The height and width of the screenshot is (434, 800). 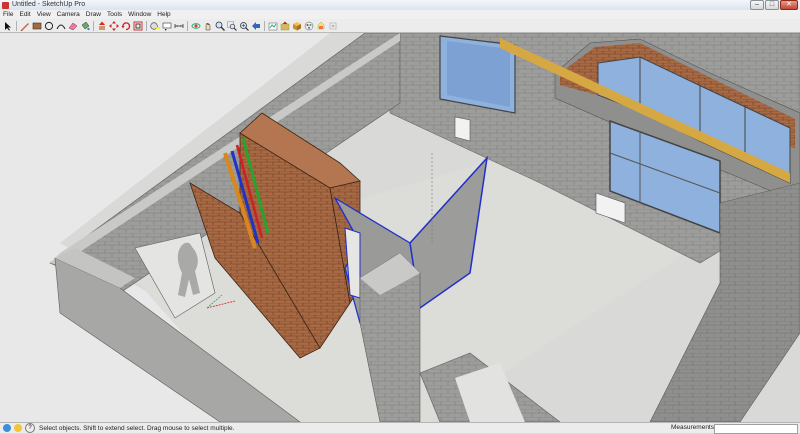 What do you see at coordinates (8, 26) in the screenshot?
I see `select-arrow-icon` at bounding box center [8, 26].